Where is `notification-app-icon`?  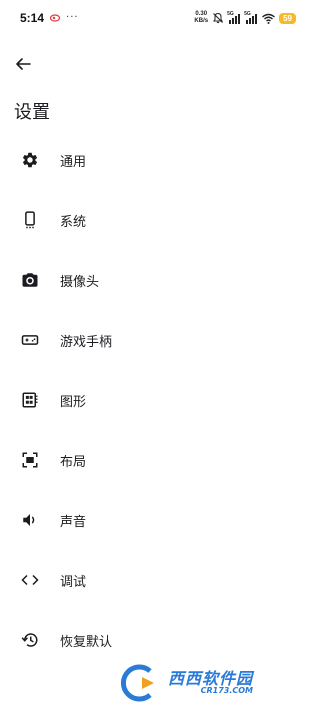
notification-app-icon is located at coordinates (55, 18).